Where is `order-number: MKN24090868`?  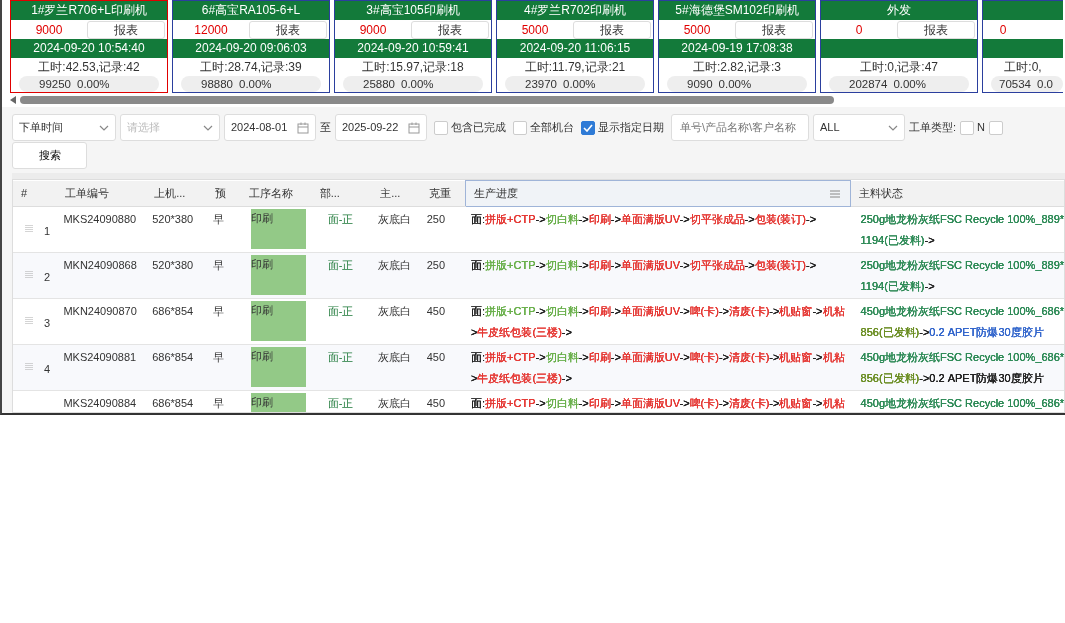
order-number: MKN24090868 is located at coordinates (100, 265).